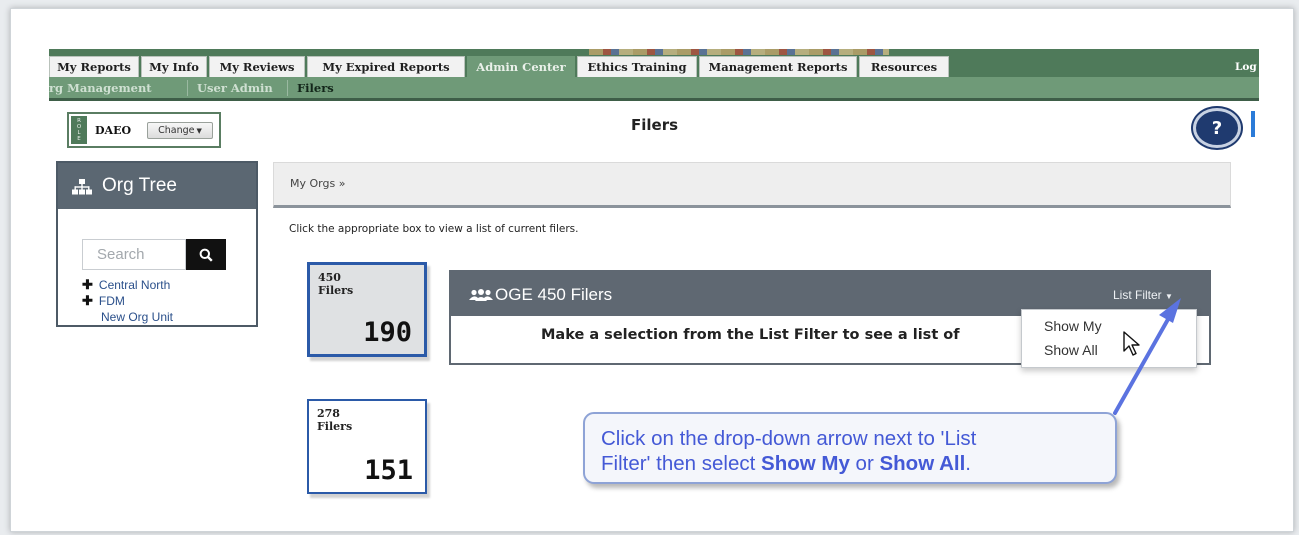  Describe the element at coordinates (137, 317) in the screenshot. I see `tree-item-new-org-unit: New Org Unit` at that location.